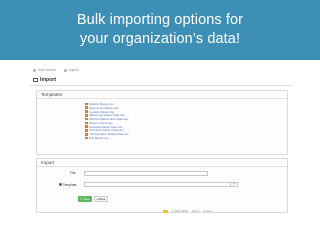 The image size is (320, 240). I want to click on template-radio, so click(60, 184).